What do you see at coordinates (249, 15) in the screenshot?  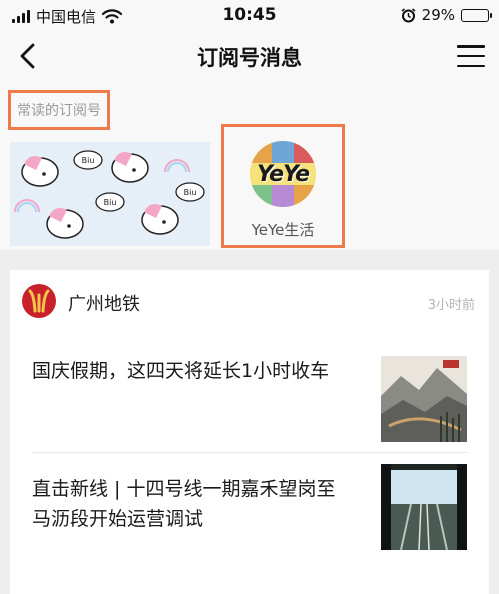 I see `status-bar: 中国电信 10:45 29%` at bounding box center [249, 15].